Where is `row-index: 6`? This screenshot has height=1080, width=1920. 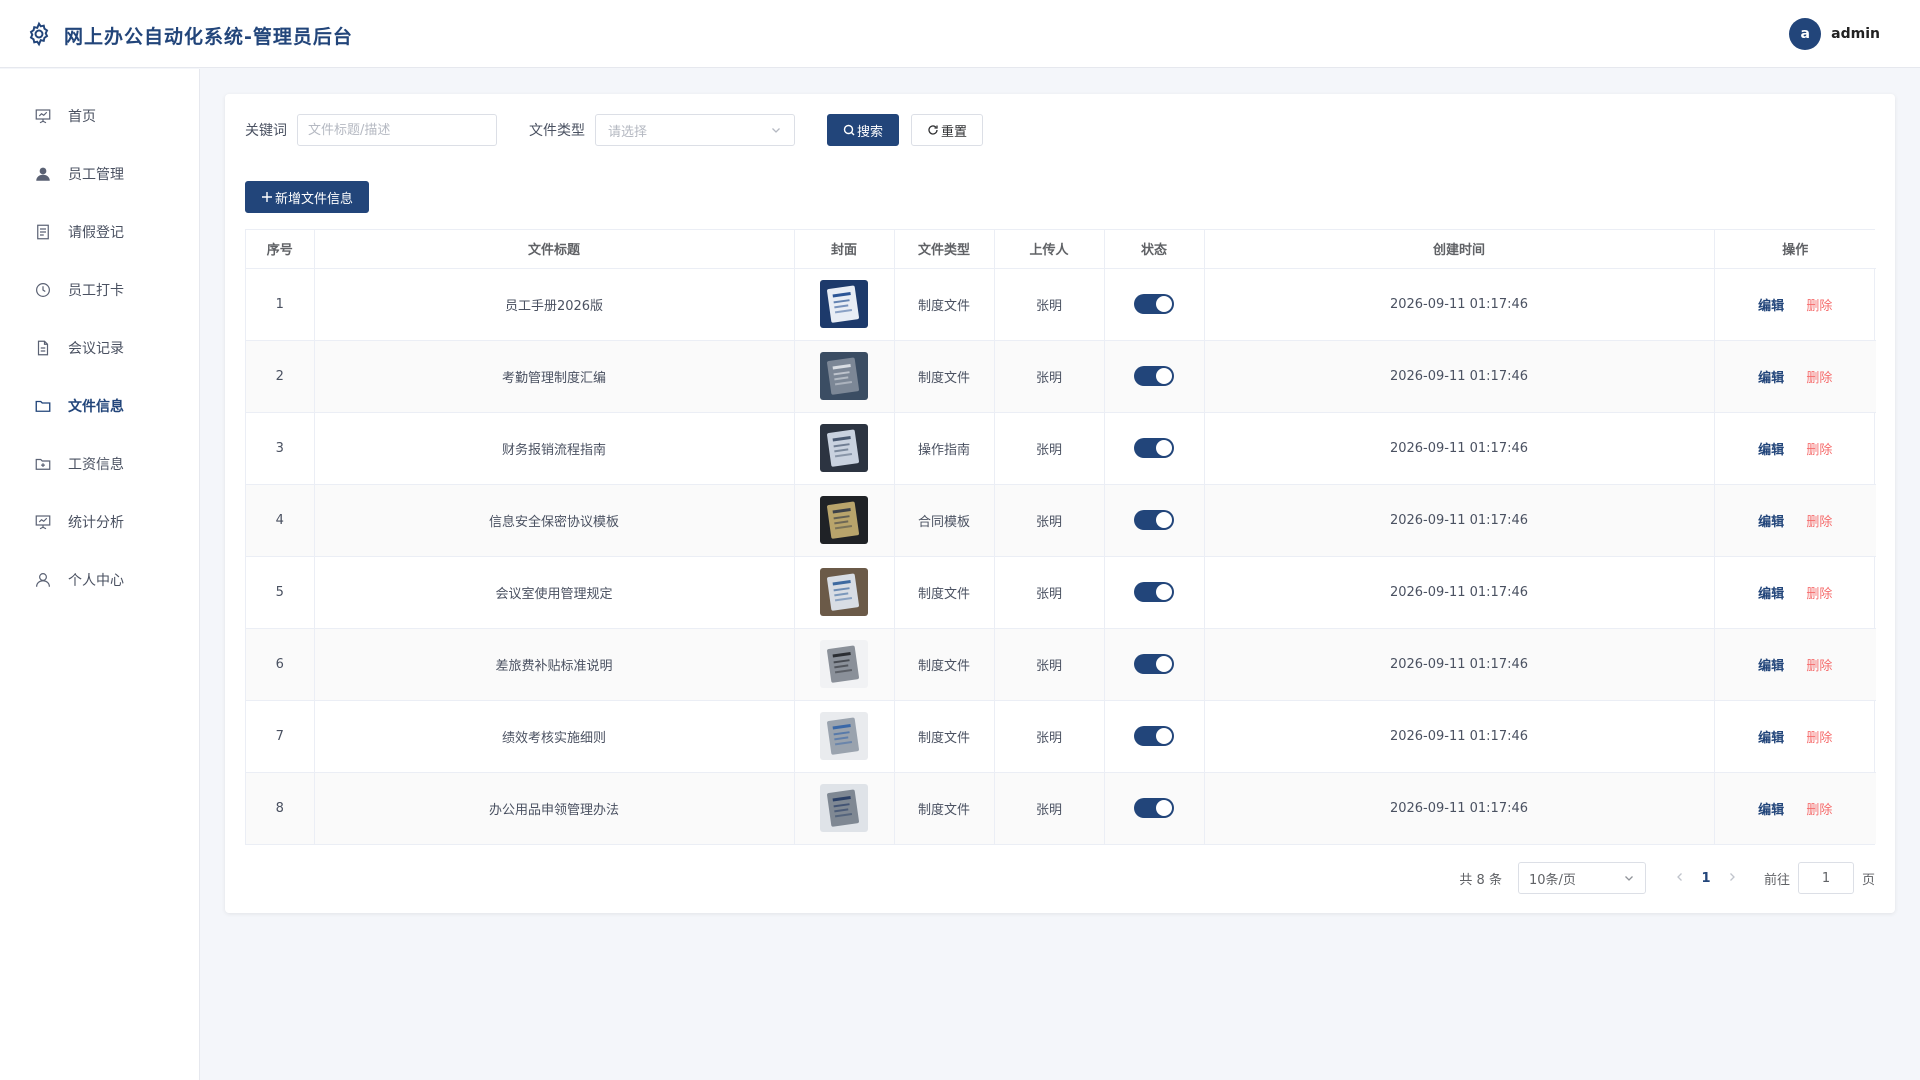 row-index: 6 is located at coordinates (280, 664).